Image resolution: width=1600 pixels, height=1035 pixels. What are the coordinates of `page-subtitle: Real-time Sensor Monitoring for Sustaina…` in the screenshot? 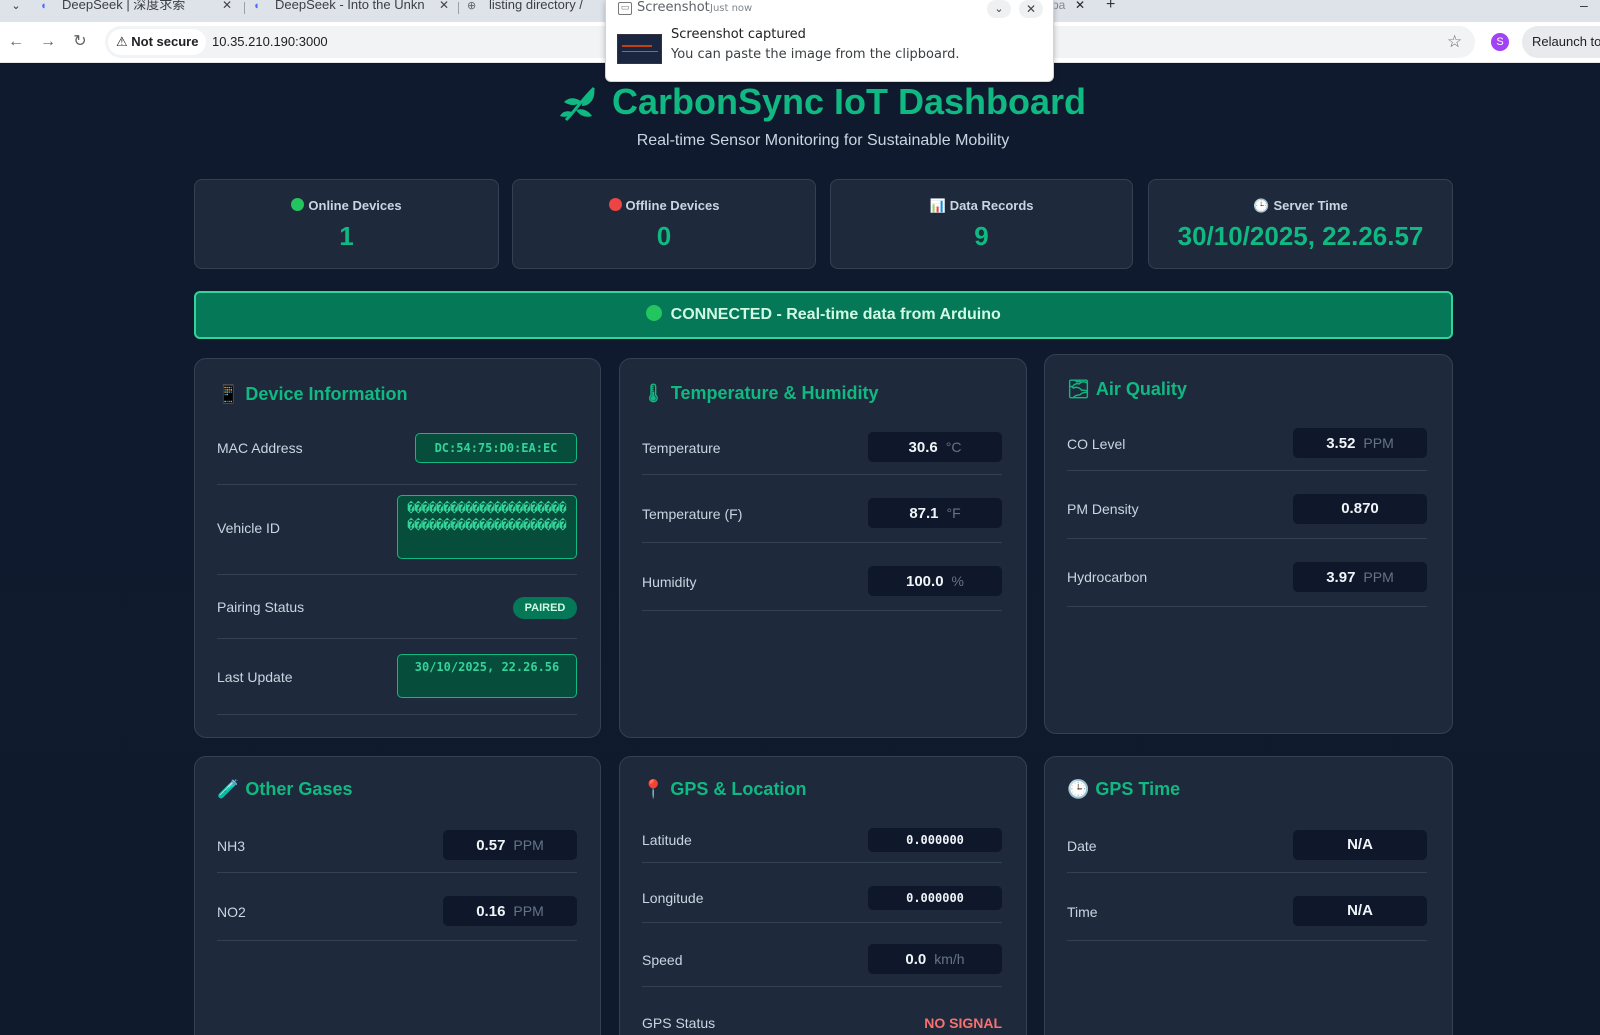 It's located at (823, 140).